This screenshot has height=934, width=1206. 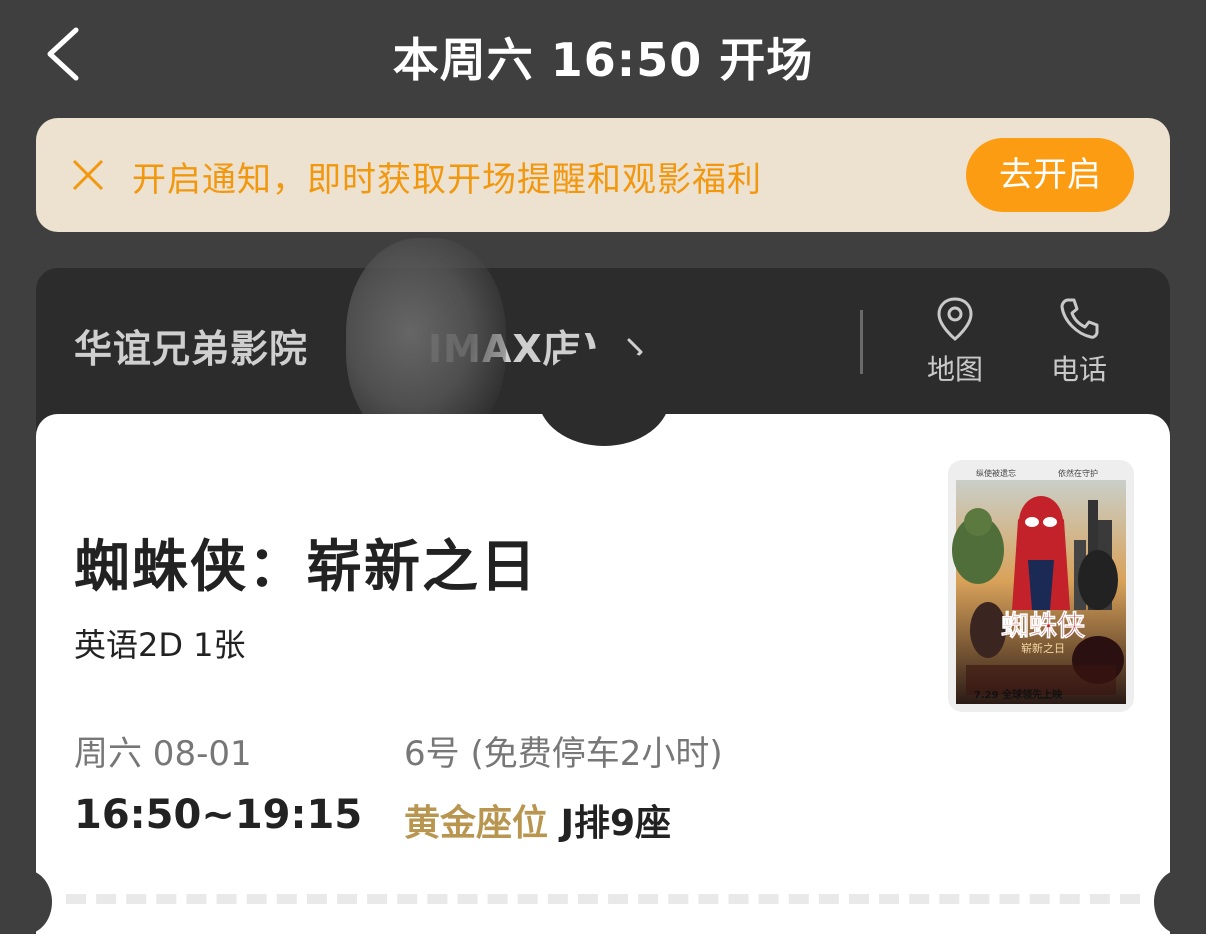 What do you see at coordinates (954, 369) in the screenshot?
I see `map-label: 地图` at bounding box center [954, 369].